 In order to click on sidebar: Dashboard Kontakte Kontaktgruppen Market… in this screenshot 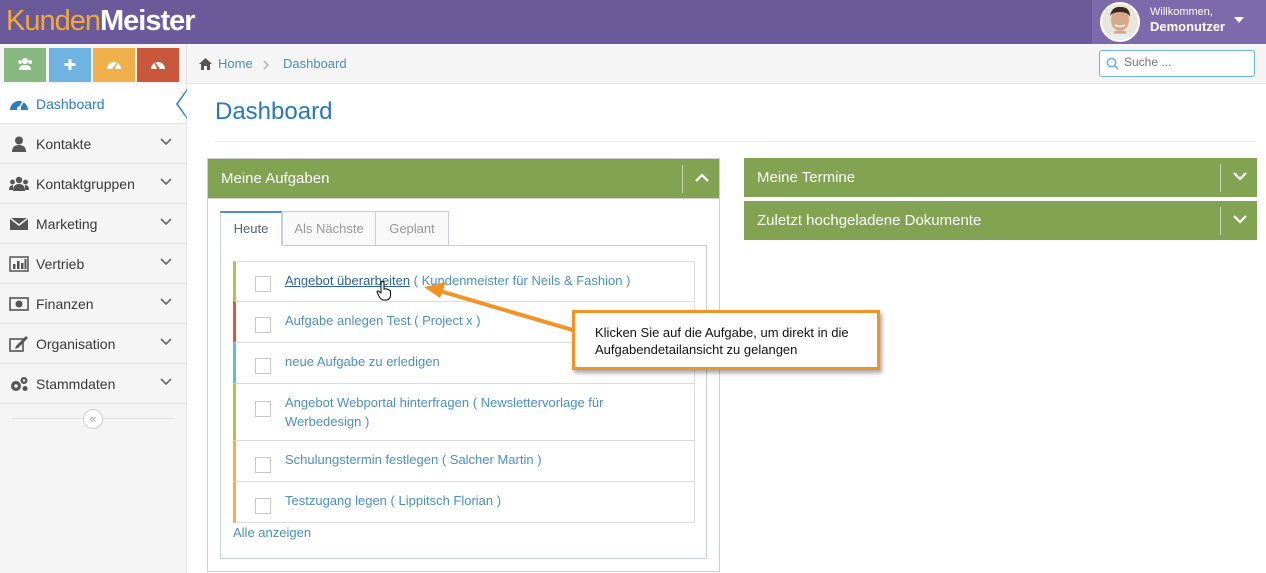, I will do `click(93, 308)`.